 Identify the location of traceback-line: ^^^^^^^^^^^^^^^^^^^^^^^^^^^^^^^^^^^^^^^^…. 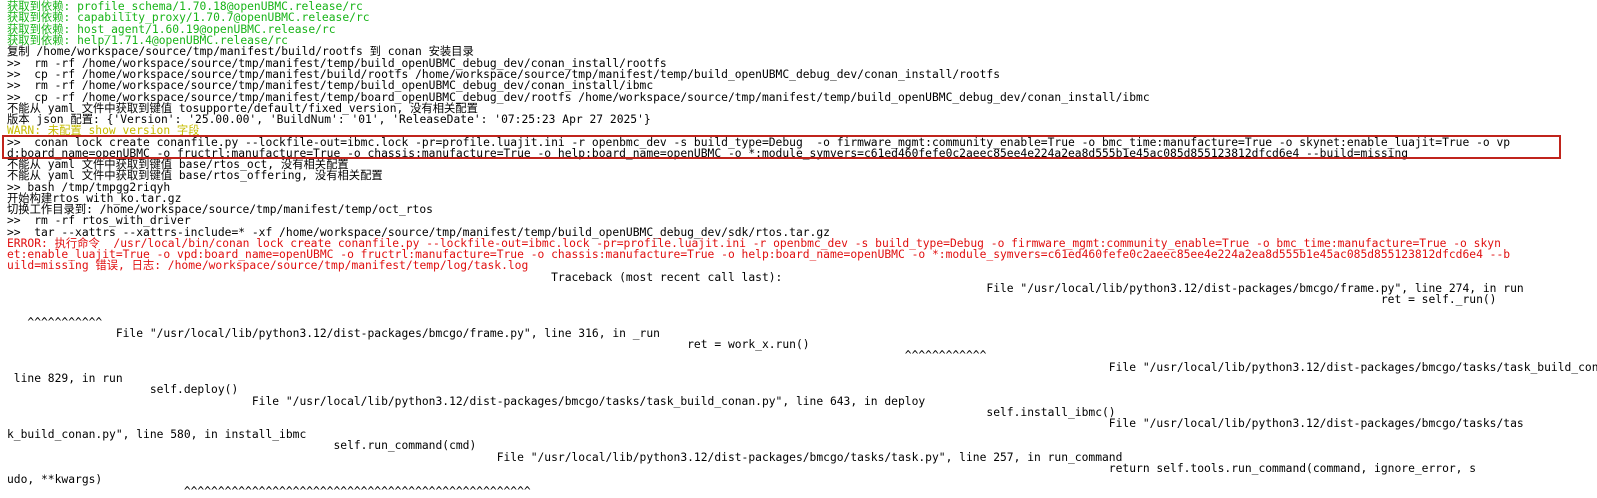
(269, 491).